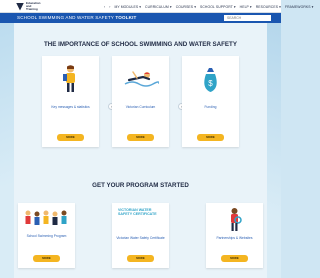 The height and width of the screenshot is (278, 320). What do you see at coordinates (126, 17) in the screenshot?
I see `toolkit-title-suffix: TOOLKIT` at bounding box center [126, 17].